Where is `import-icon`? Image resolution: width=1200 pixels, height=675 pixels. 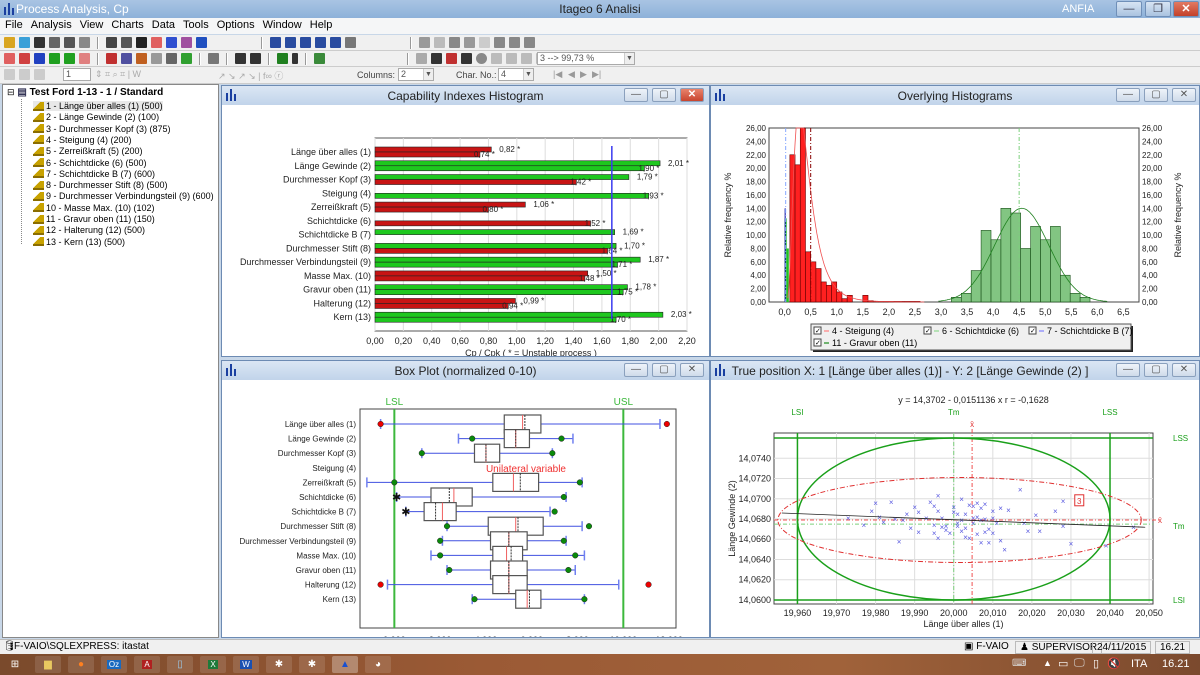 import-icon is located at coordinates (305, 42).